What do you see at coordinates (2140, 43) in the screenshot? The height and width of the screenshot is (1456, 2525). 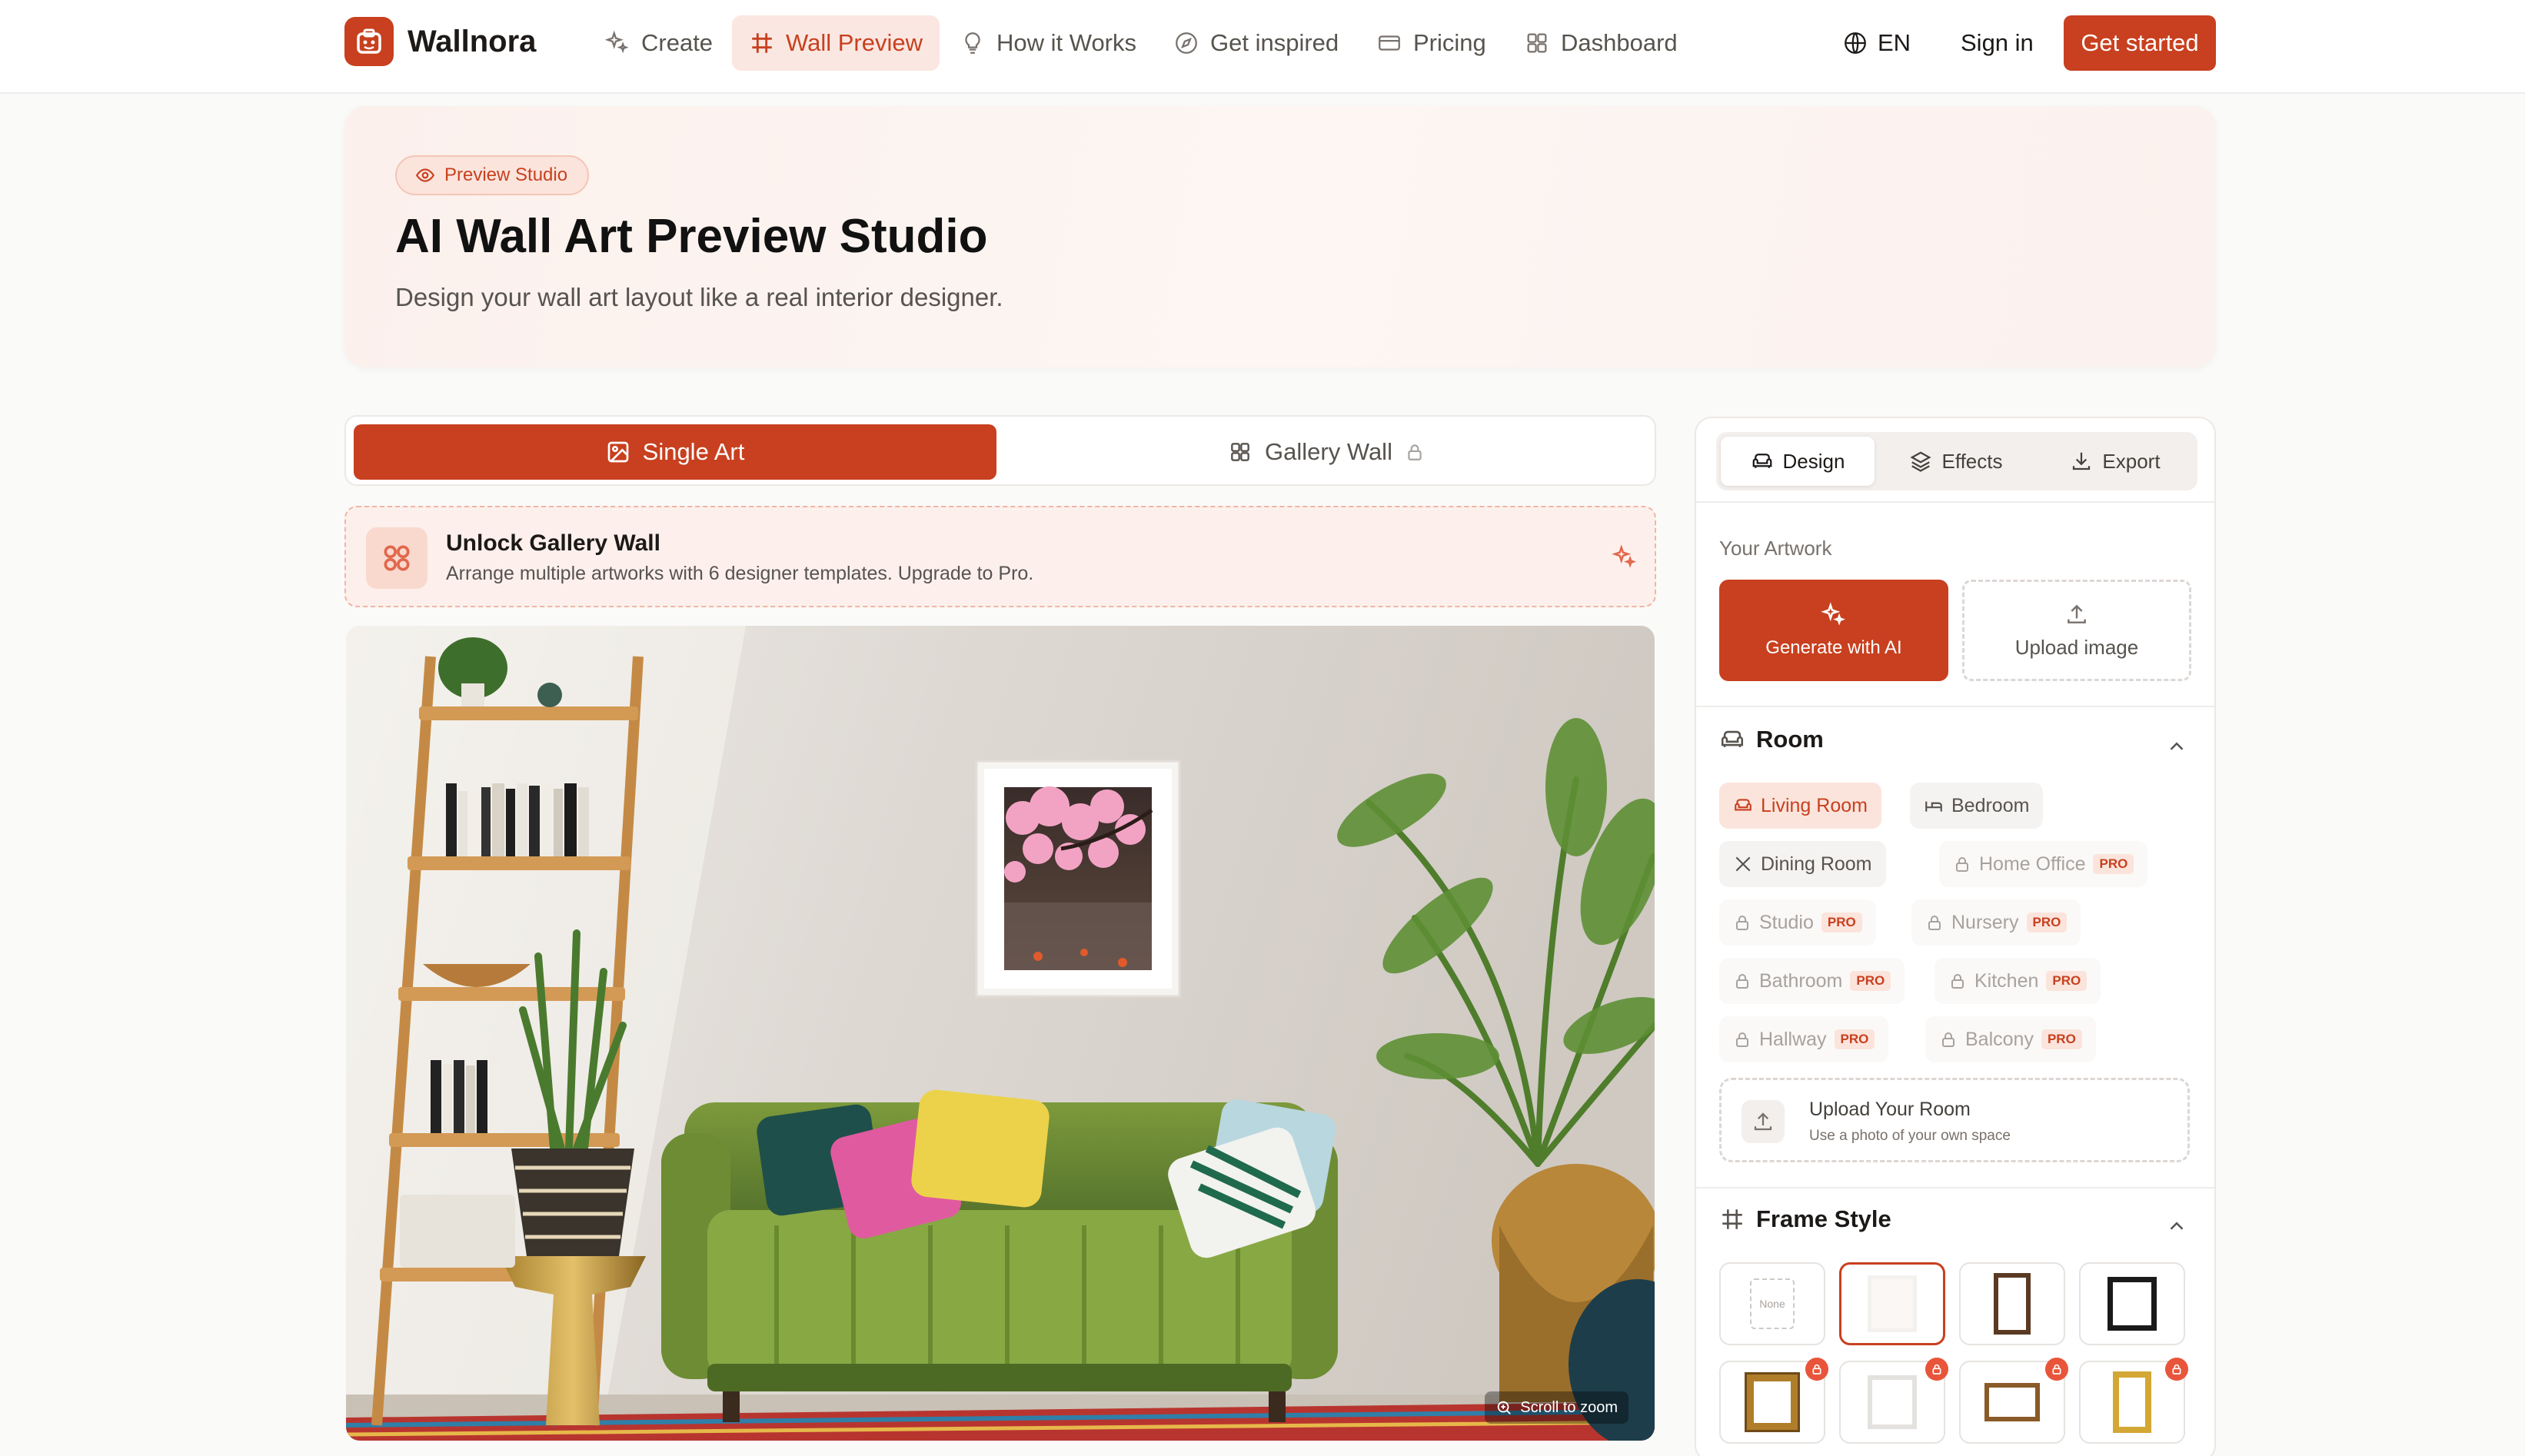 I see `get-started-button: Get started` at bounding box center [2140, 43].